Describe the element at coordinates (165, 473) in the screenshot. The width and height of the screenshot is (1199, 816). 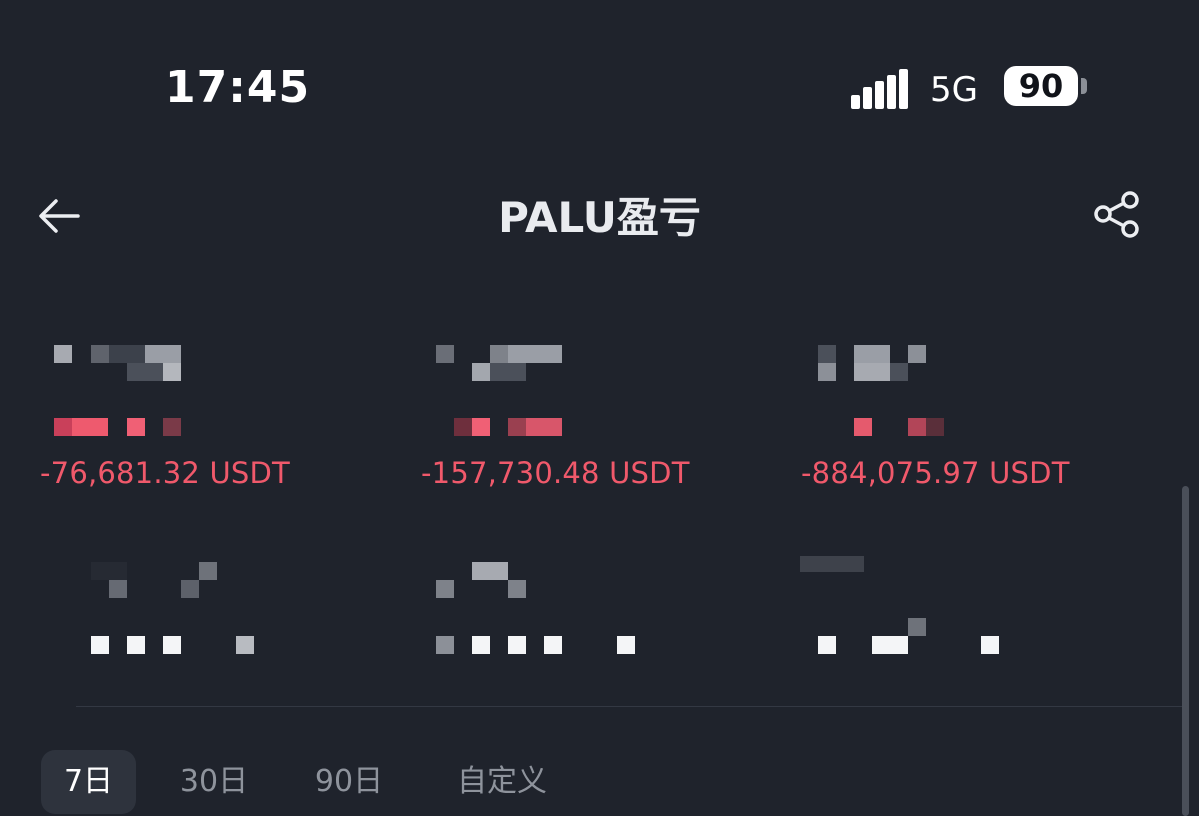
I see `pnl-value-1: -76,681.32 USDT` at that location.